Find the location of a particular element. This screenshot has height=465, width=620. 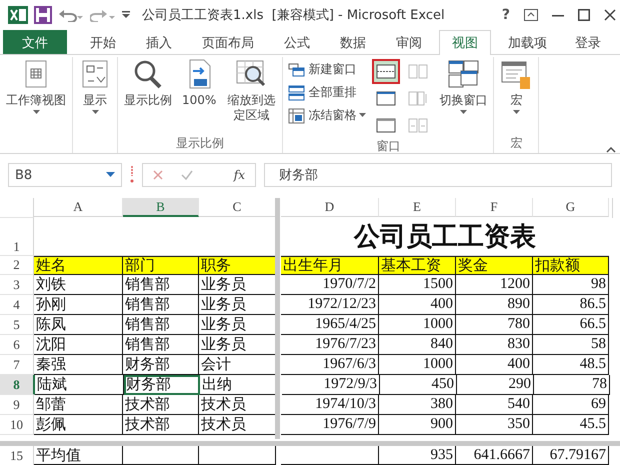

table-cell: 陆斌 is located at coordinates (79, 385).